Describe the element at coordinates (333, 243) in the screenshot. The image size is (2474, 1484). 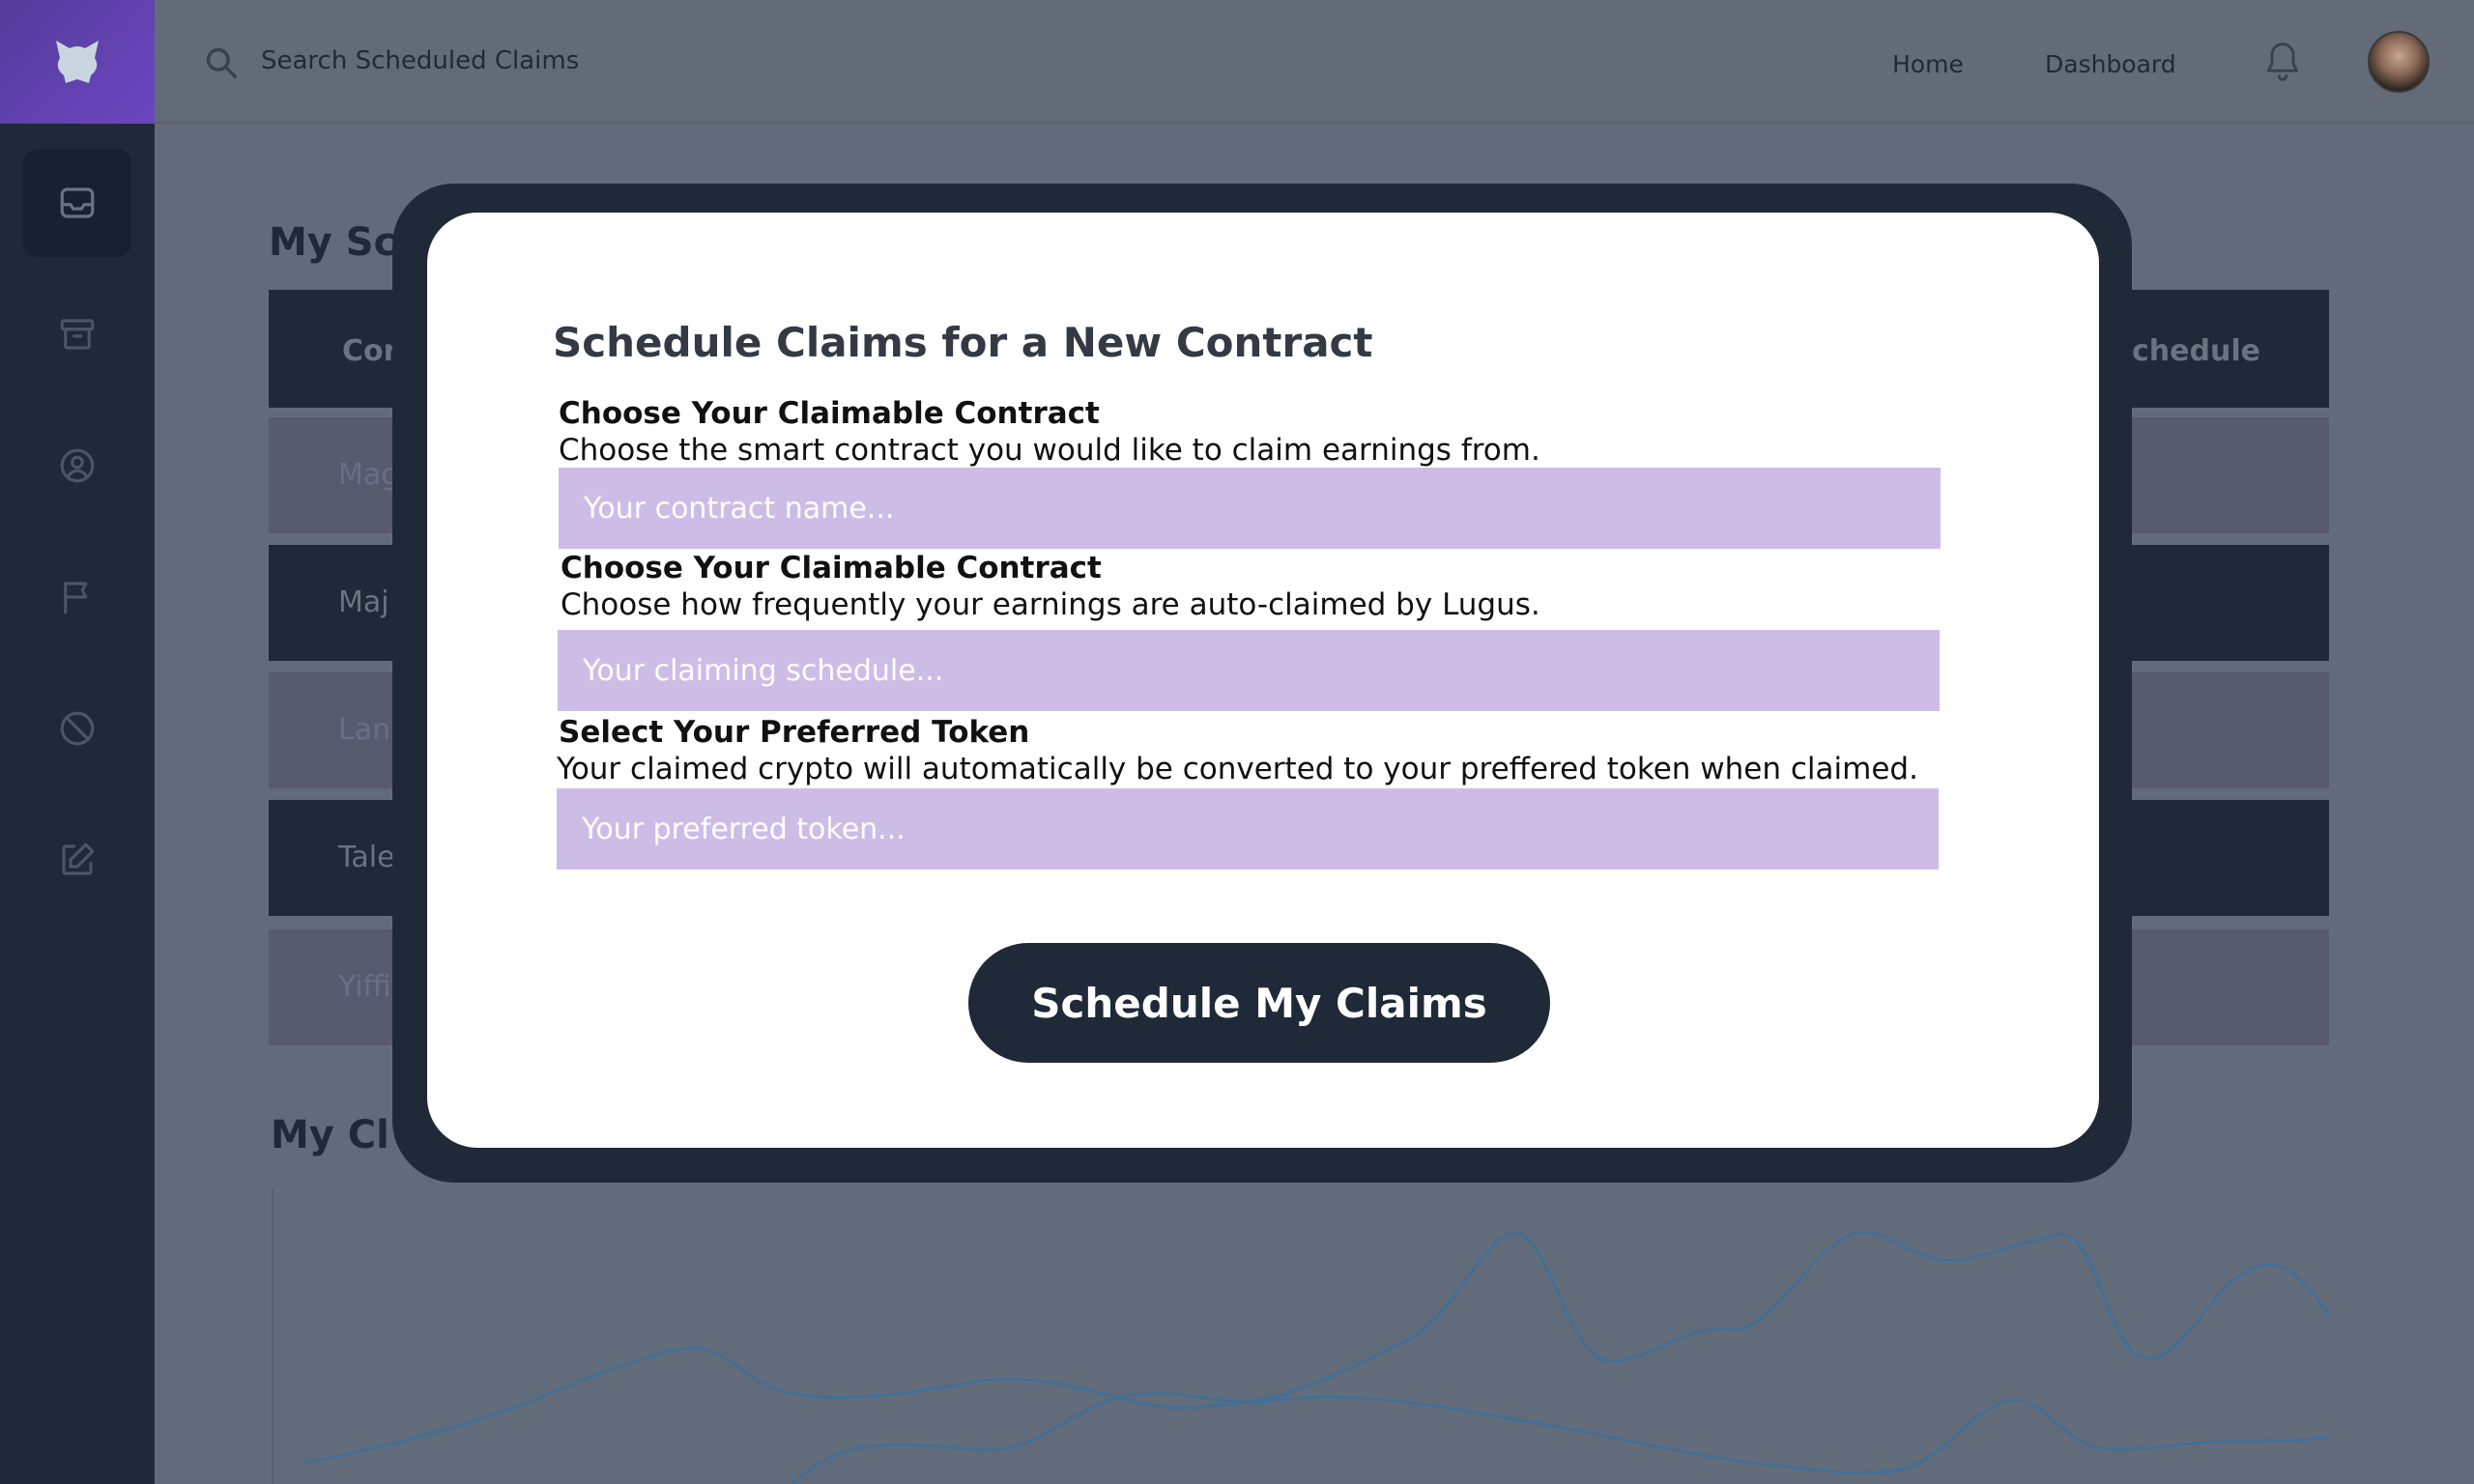
I see `scheduled-claims-title: My Sc` at that location.